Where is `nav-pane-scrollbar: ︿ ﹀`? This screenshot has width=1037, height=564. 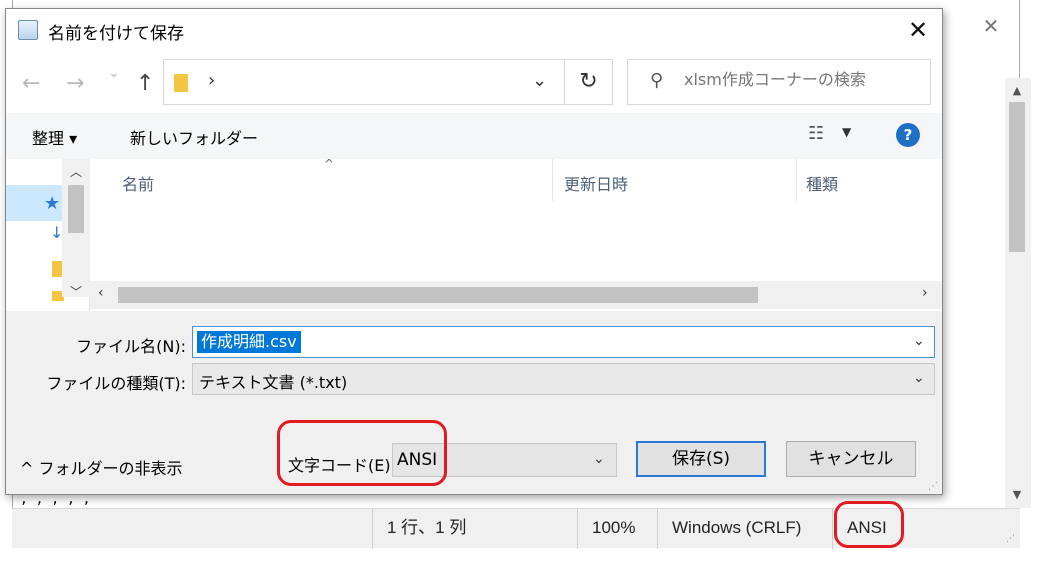 nav-pane-scrollbar: ︿ ﹀ is located at coordinates (76, 229).